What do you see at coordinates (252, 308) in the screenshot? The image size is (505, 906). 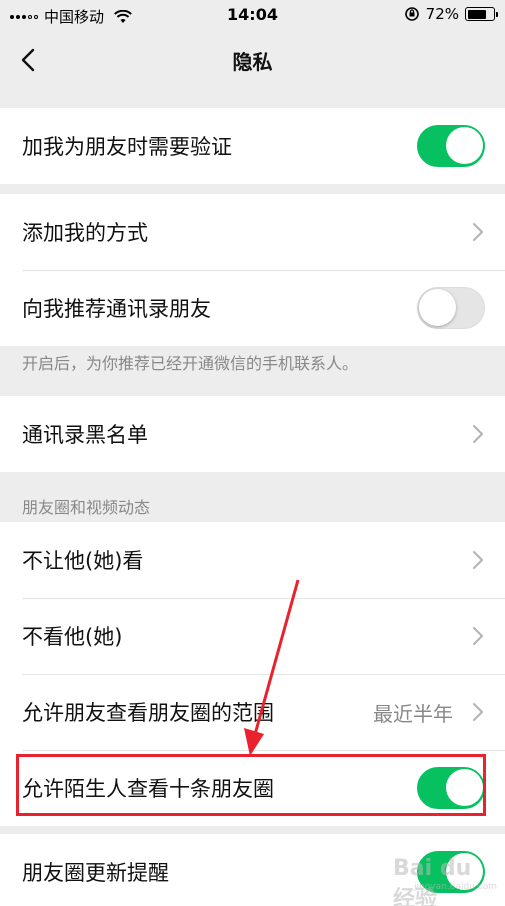 I see `recommend-row: 向我推荐通讯录朋友` at bounding box center [252, 308].